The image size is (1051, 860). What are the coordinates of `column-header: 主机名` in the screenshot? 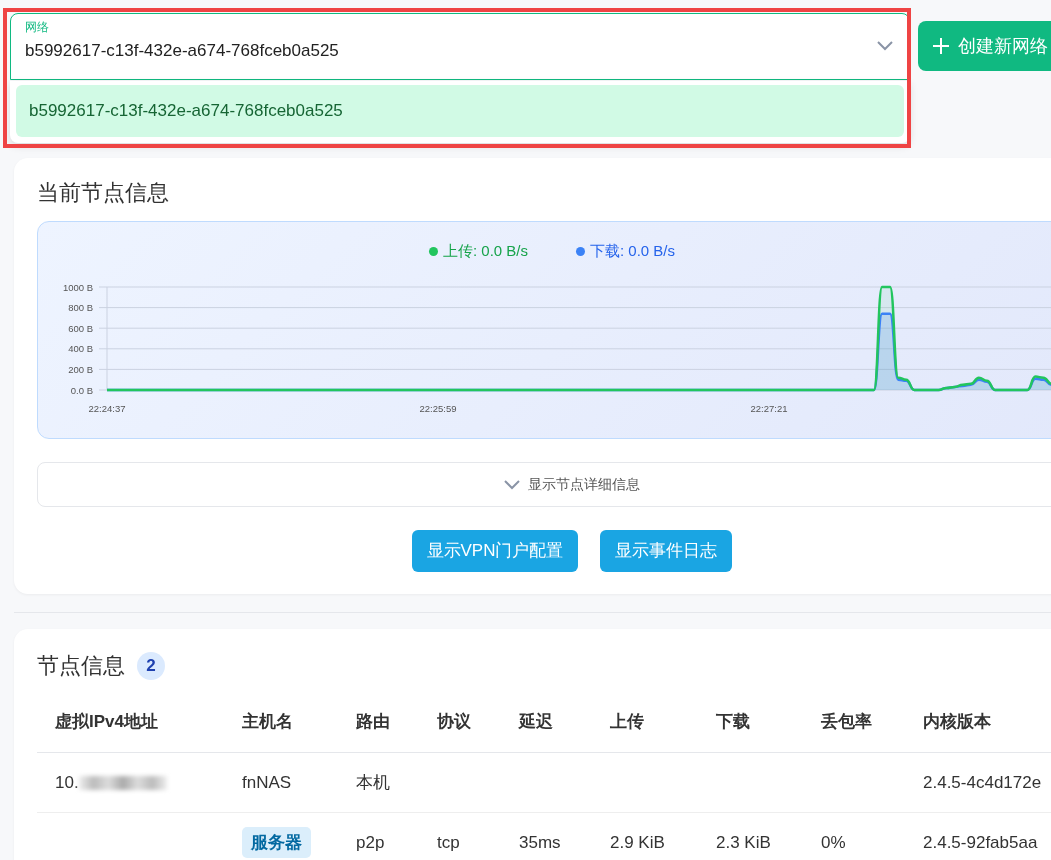 It's located at (281, 722).